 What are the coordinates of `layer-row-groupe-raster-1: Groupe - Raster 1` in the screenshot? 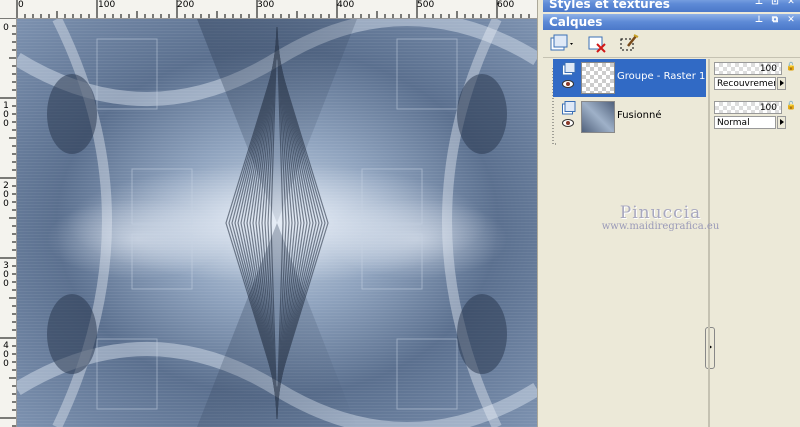 It's located at (629, 78).